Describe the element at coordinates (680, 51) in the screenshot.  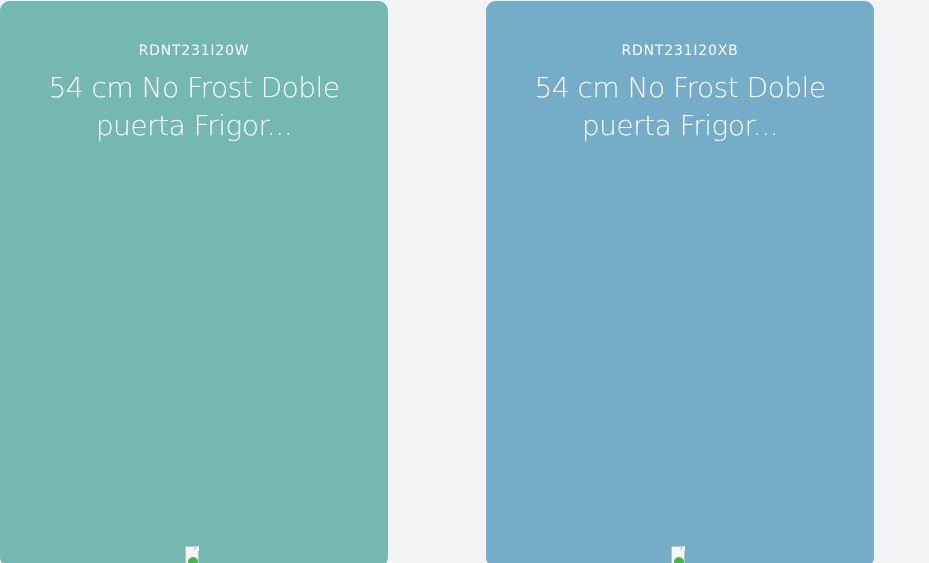
I see `product-sku: RDNT231I20XB` at that location.